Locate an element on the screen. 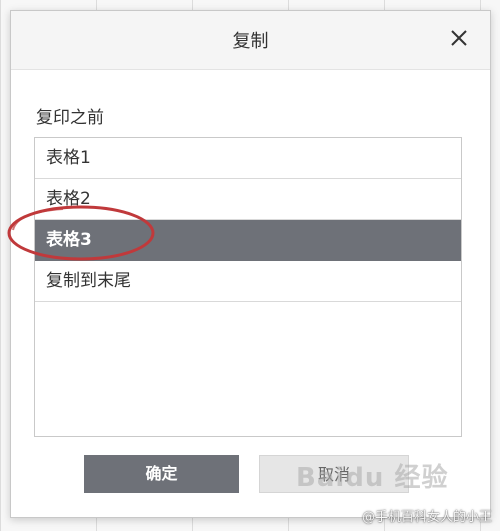  dialog-title: 复制 is located at coordinates (250, 41).